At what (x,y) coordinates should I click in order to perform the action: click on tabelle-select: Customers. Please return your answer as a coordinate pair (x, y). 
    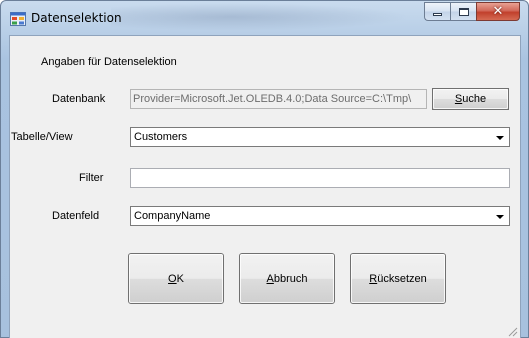
    Looking at the image, I should click on (320, 137).